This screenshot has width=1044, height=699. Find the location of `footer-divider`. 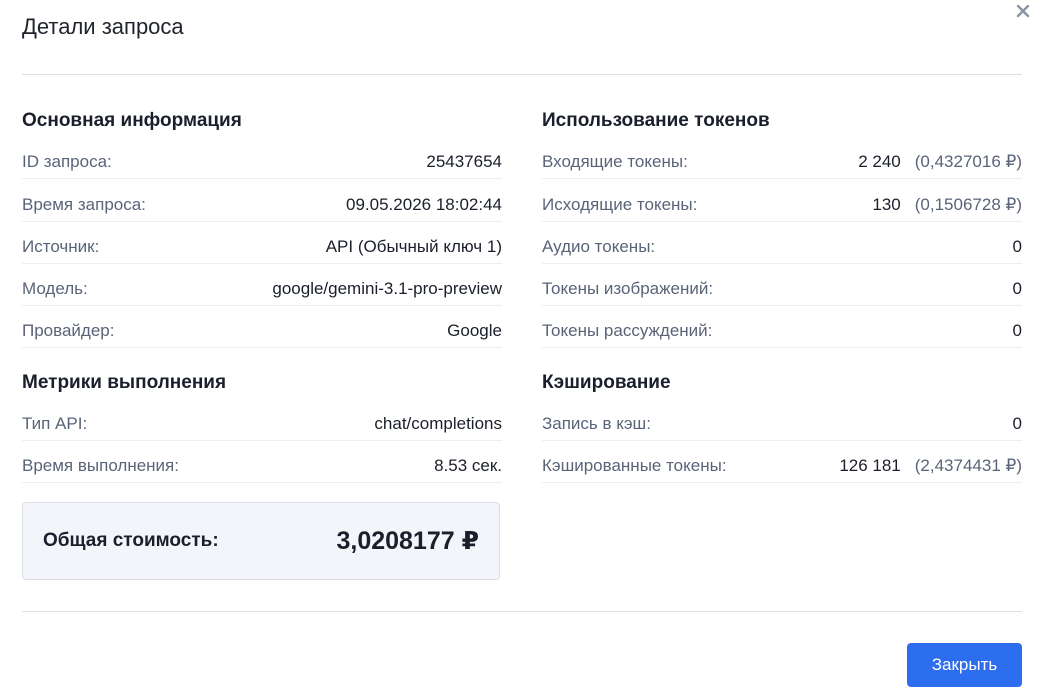

footer-divider is located at coordinates (522, 611).